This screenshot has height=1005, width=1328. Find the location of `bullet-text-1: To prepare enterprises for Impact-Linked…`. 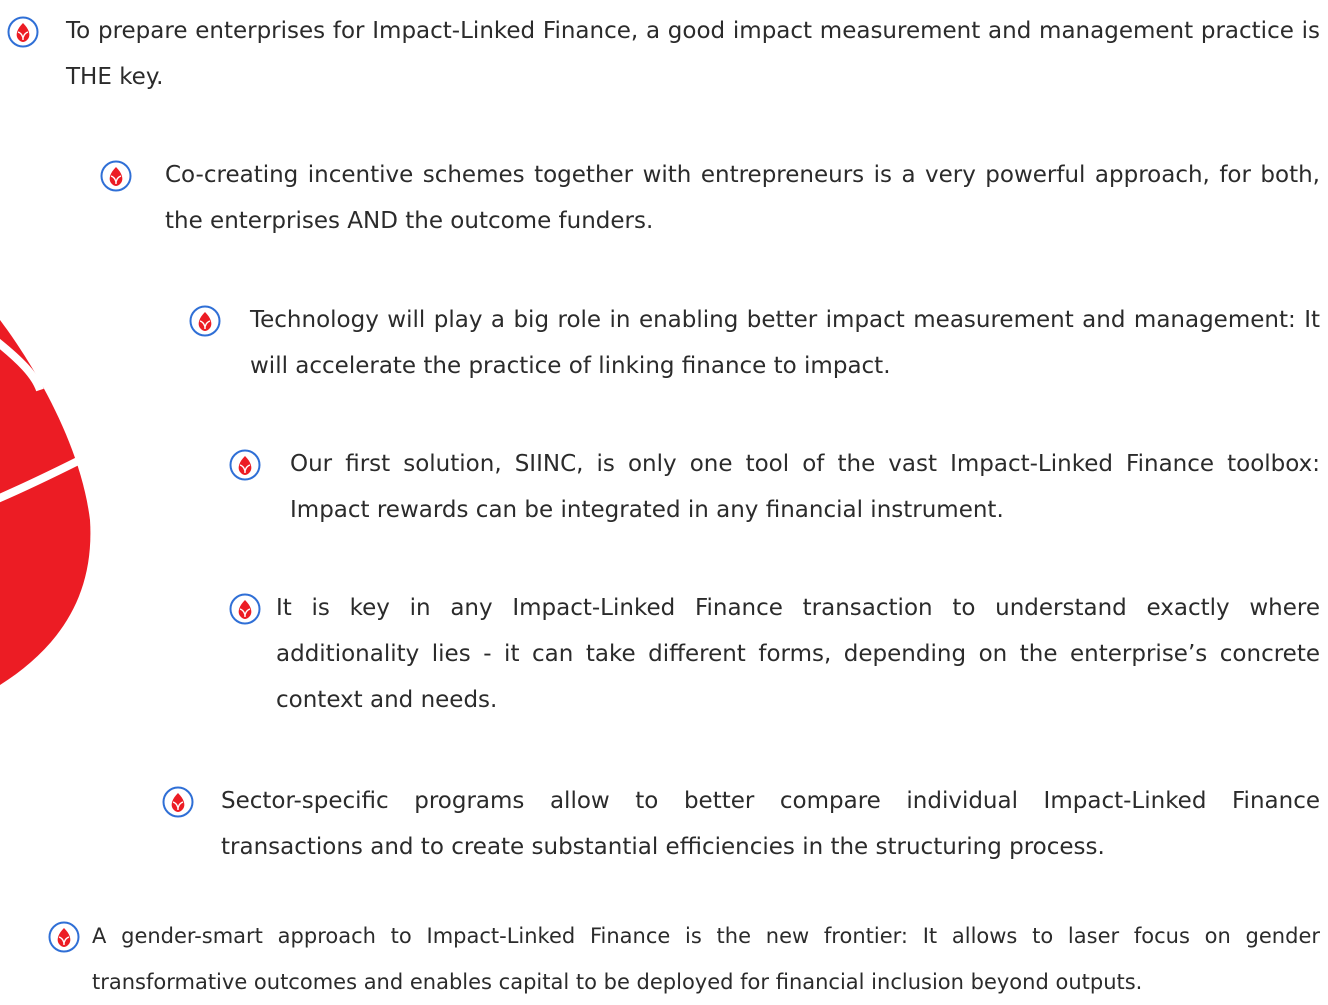

bullet-text-1: To prepare enterprises for Impact-Linked… is located at coordinates (693, 54).